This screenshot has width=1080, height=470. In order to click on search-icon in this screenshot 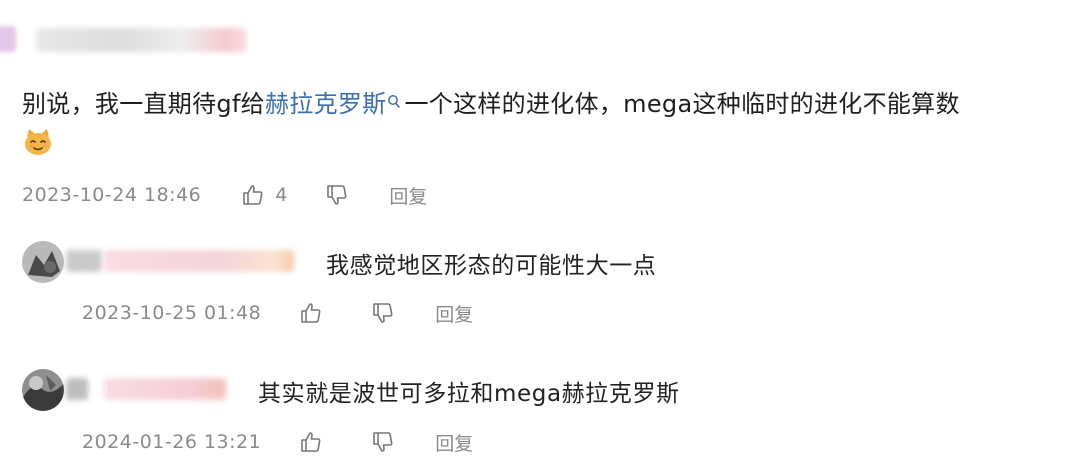, I will do `click(394, 102)`.